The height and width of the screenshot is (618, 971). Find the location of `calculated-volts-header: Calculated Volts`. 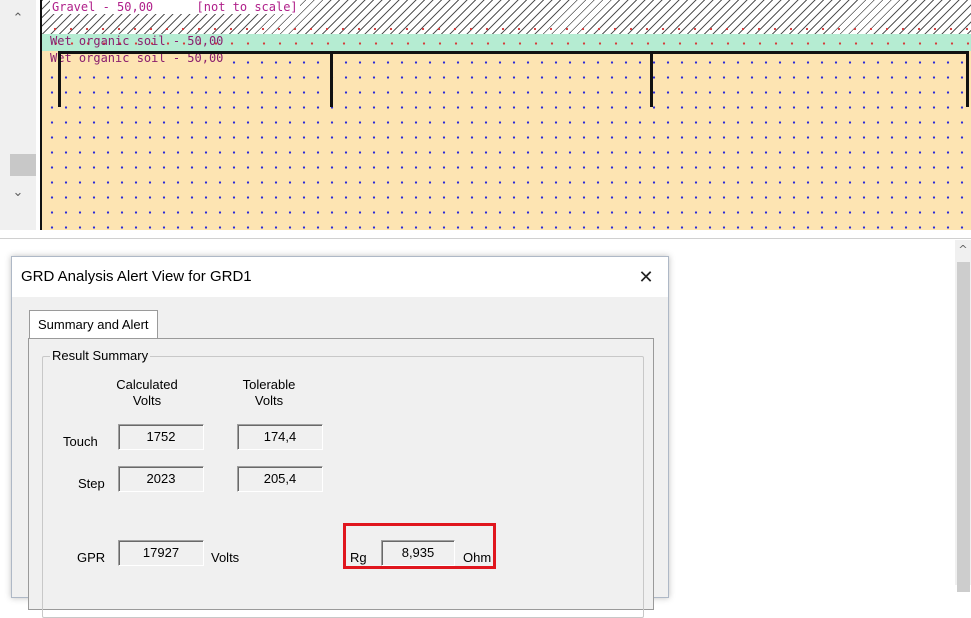

calculated-volts-header: Calculated Volts is located at coordinates (147, 392).